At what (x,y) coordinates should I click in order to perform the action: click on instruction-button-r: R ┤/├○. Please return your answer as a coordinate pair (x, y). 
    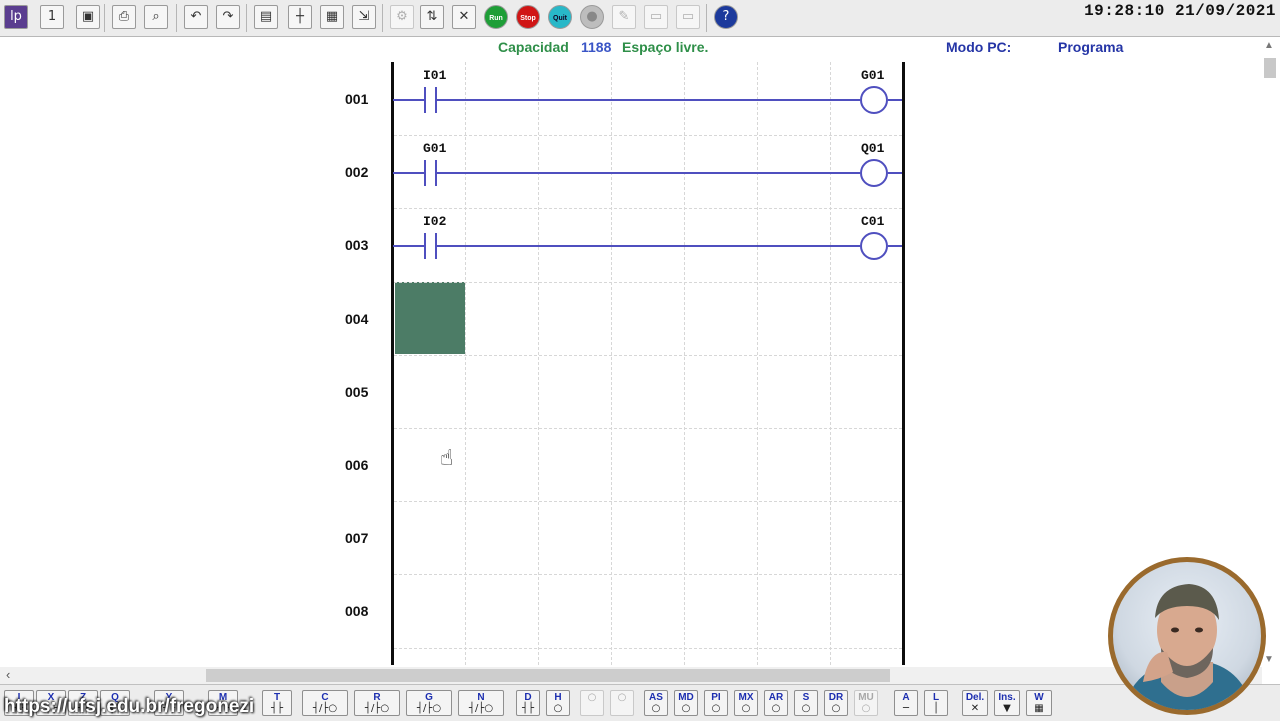
    Looking at the image, I should click on (377, 703).